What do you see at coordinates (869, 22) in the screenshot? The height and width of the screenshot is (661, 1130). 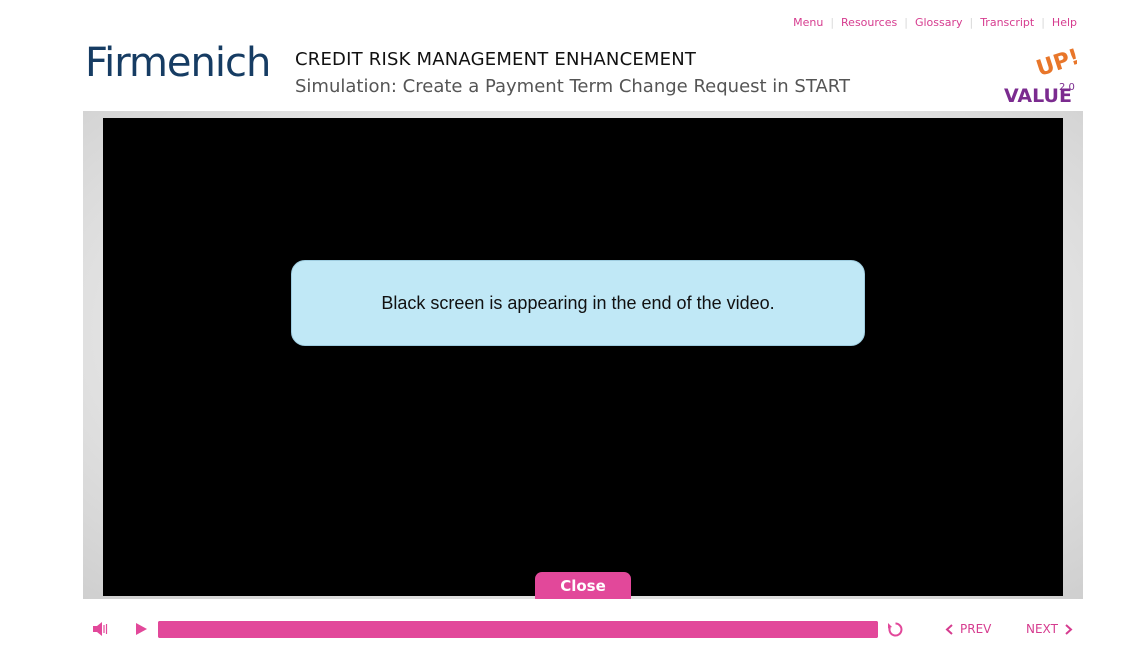 I see `resources-link: Resources` at bounding box center [869, 22].